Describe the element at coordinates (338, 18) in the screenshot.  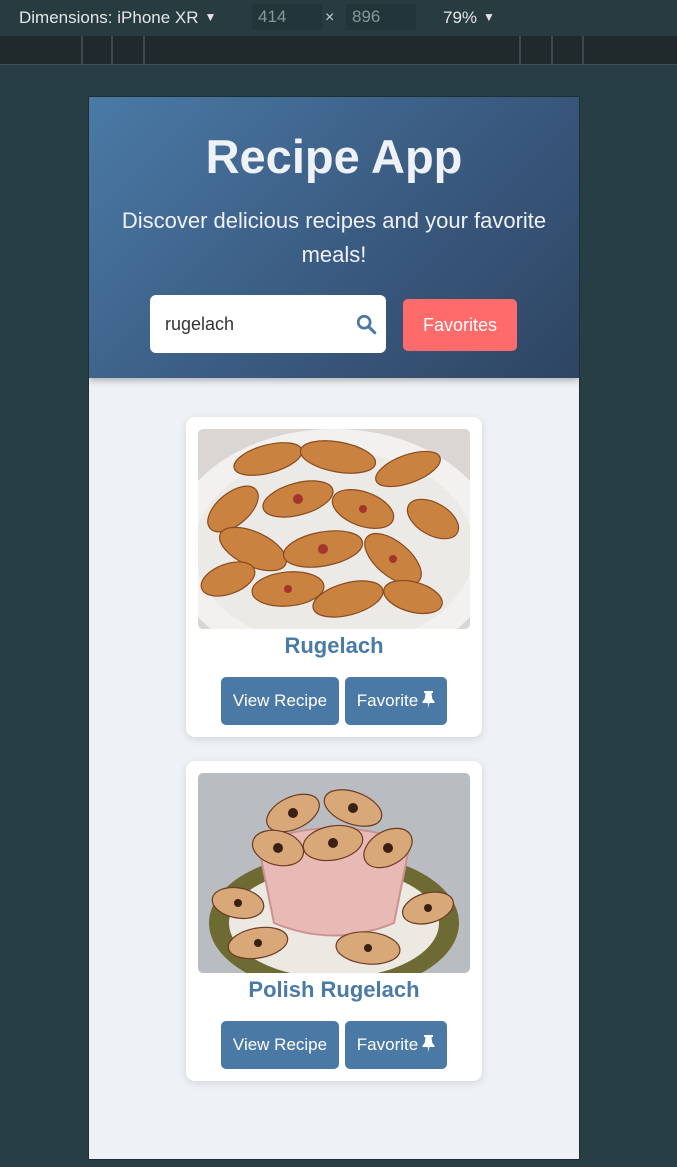
I see `devtools-toolbar: Dimensions: iPhone XR ▼ 414 × 896 79% ▼` at that location.